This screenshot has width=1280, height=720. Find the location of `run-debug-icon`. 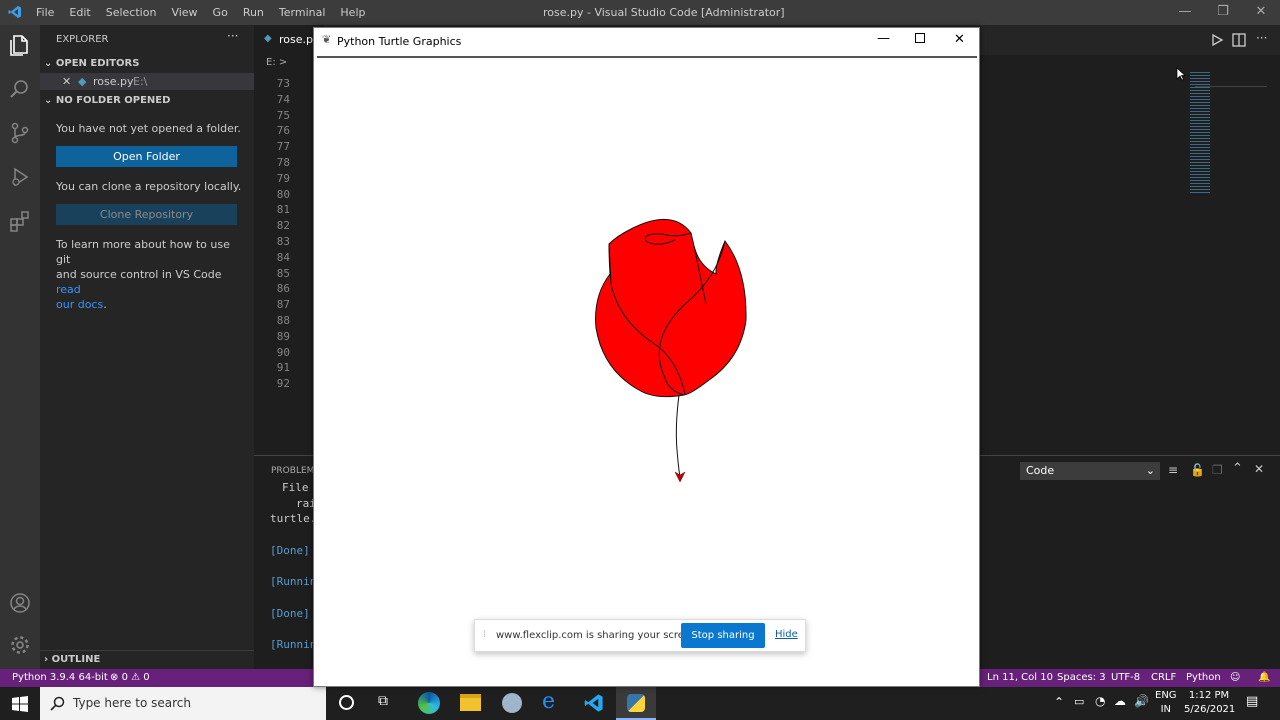

run-debug-icon is located at coordinates (20, 177).